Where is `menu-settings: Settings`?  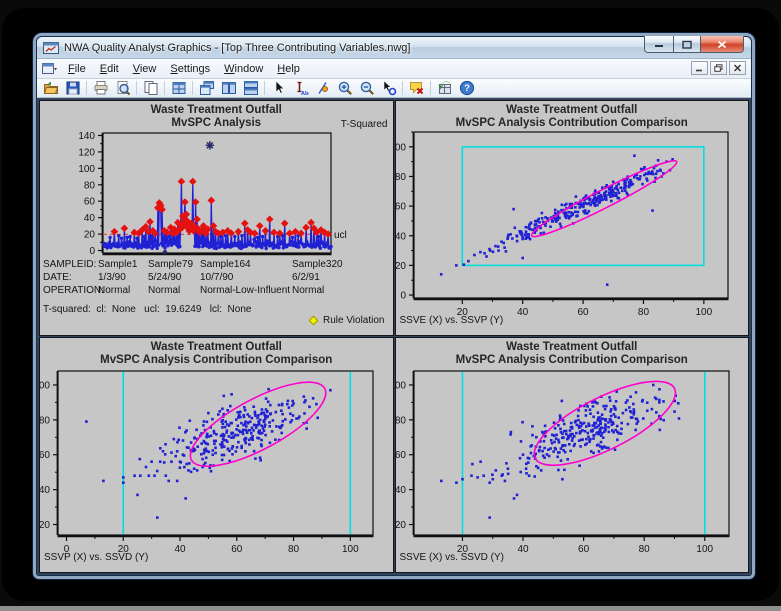 menu-settings: Settings is located at coordinates (190, 69).